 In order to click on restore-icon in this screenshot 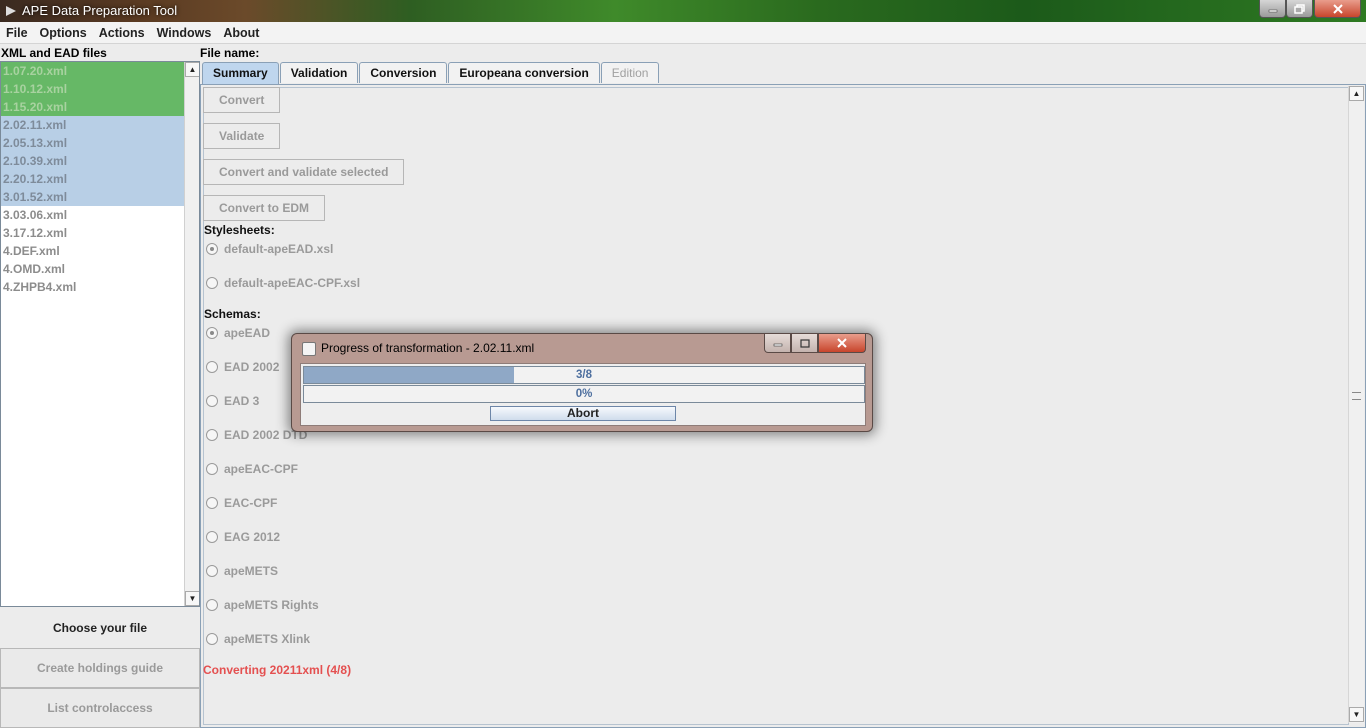, I will do `click(1299, 8)`.